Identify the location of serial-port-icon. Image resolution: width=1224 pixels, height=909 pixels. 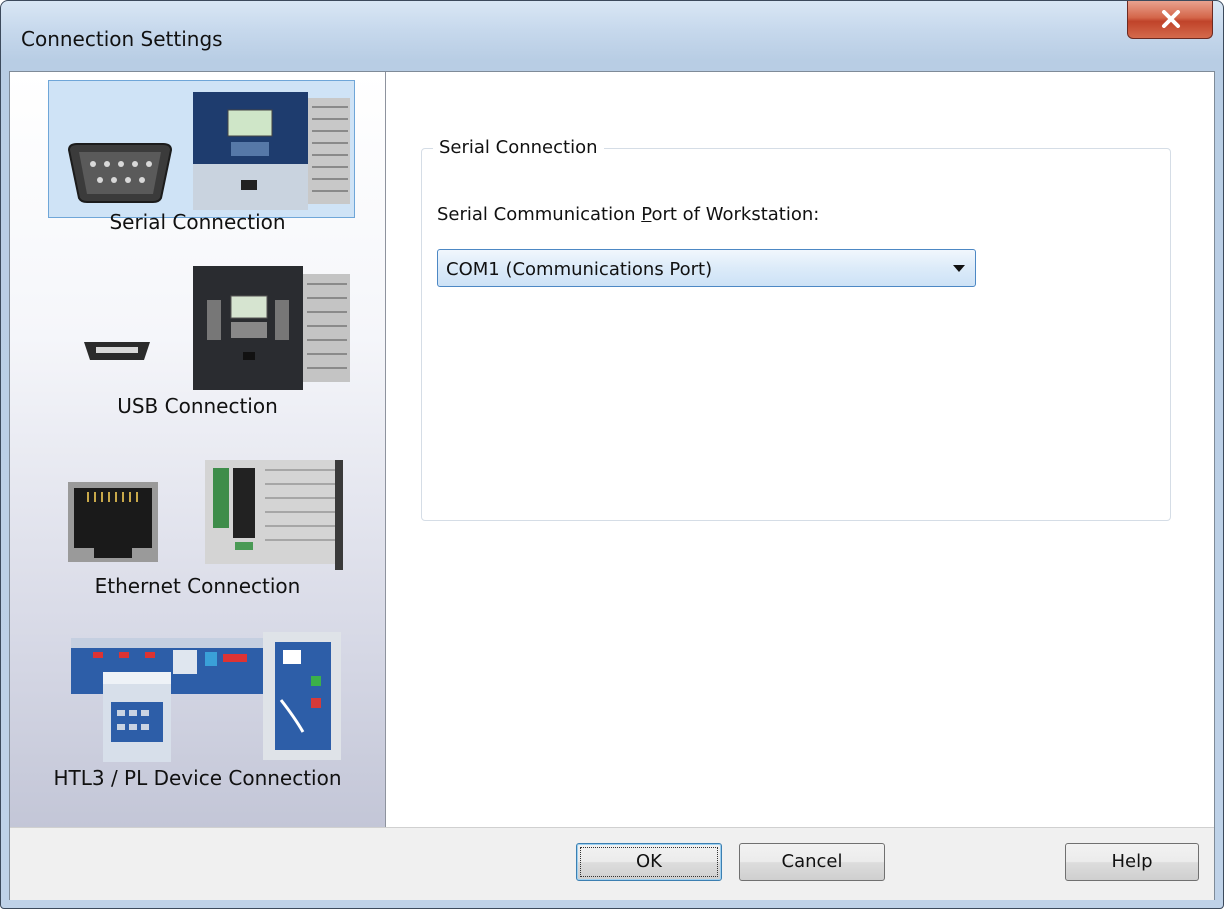
(120, 173).